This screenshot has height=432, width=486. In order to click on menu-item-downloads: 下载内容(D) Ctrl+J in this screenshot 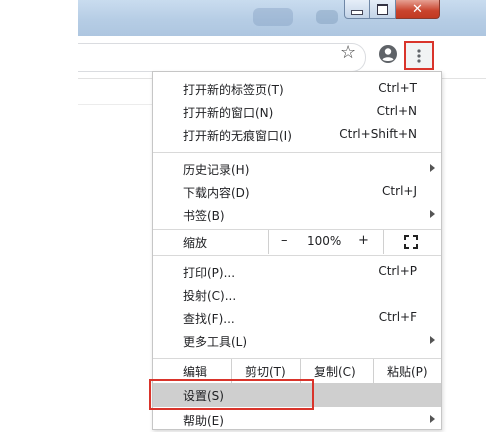, I will do `click(297, 192)`.